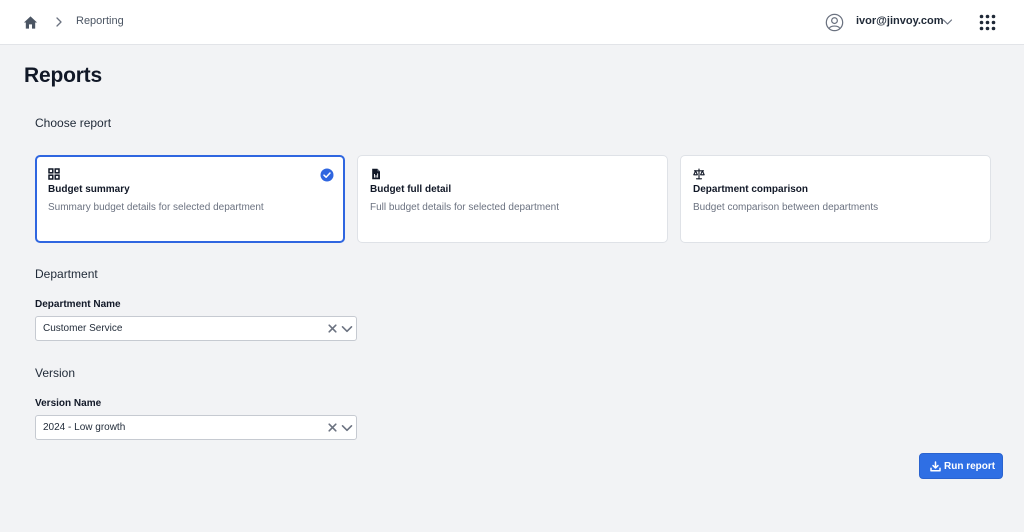 The image size is (1024, 532). Describe the element at coordinates (100, 21) in the screenshot. I see `breadcrumb-reporting: Reporting` at that location.